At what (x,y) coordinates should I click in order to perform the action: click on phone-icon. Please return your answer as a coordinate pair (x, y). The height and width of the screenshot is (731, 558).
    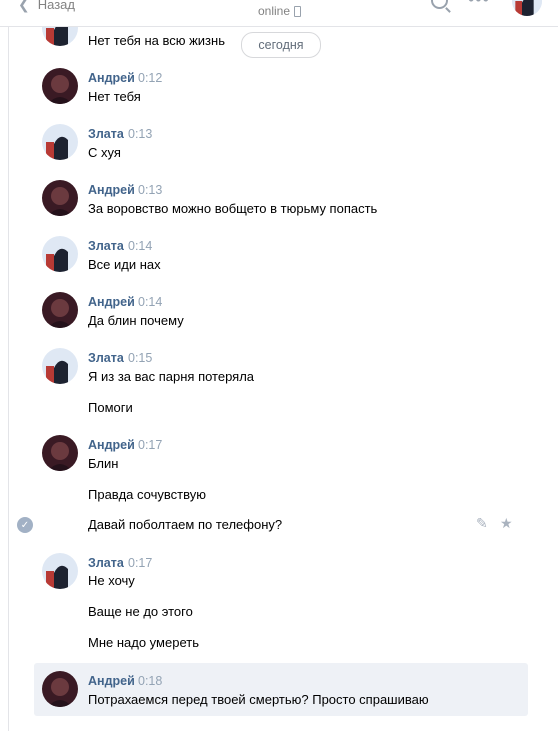
    Looking at the image, I should click on (298, 11).